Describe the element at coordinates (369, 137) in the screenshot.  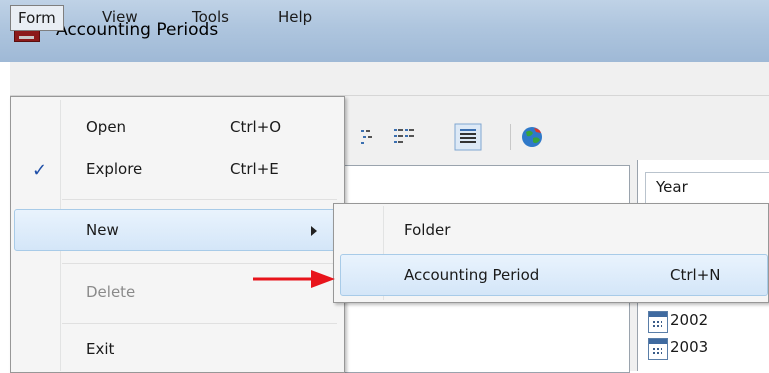
I see `small-icons-view-icon` at that location.